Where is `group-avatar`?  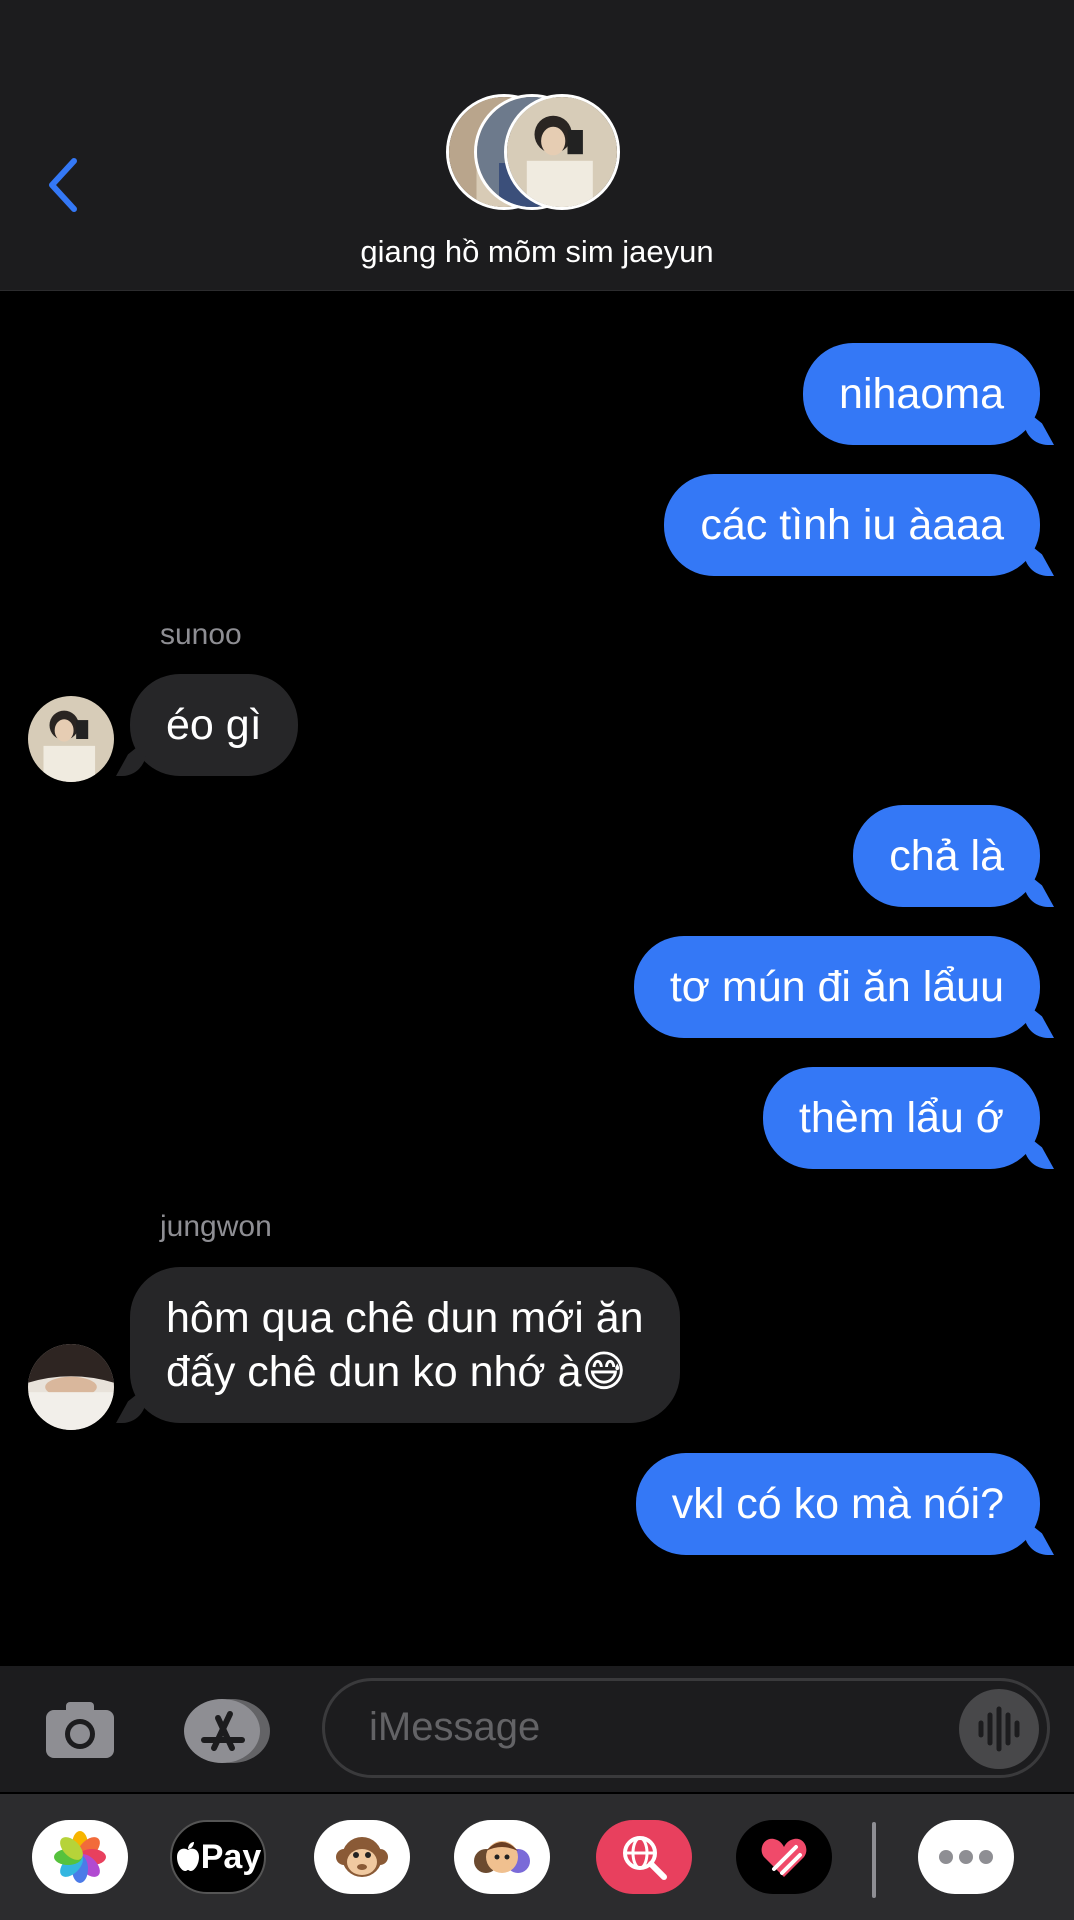 group-avatar is located at coordinates (536, 156).